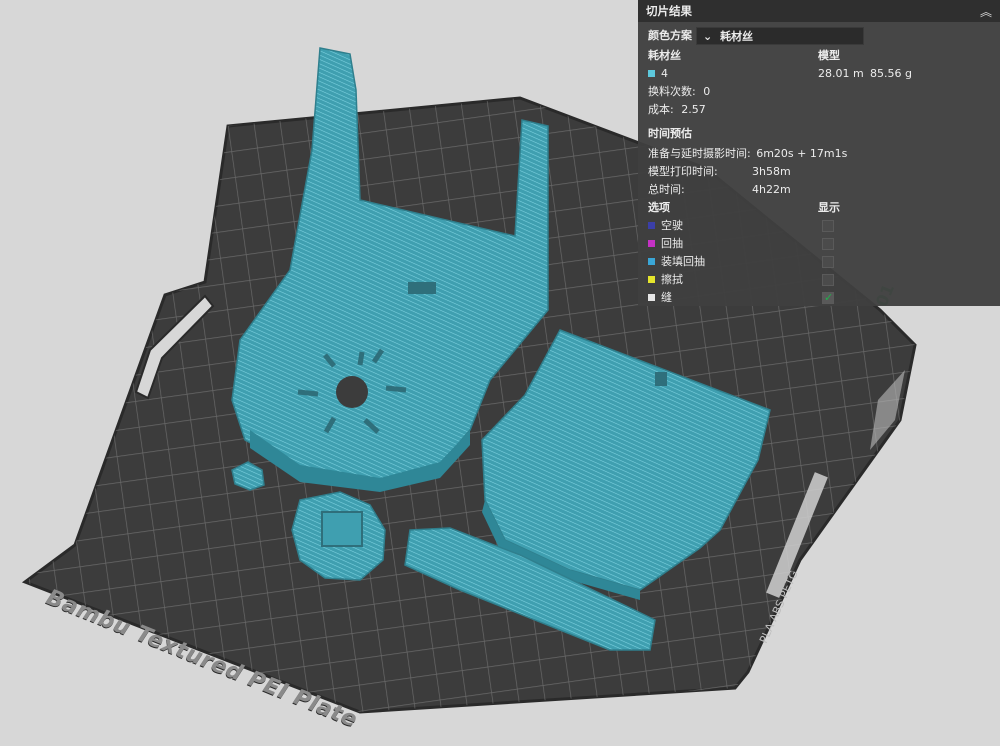 The height and width of the screenshot is (746, 1000). What do you see at coordinates (659, 207) in the screenshot?
I see `options-header: 选项` at bounding box center [659, 207].